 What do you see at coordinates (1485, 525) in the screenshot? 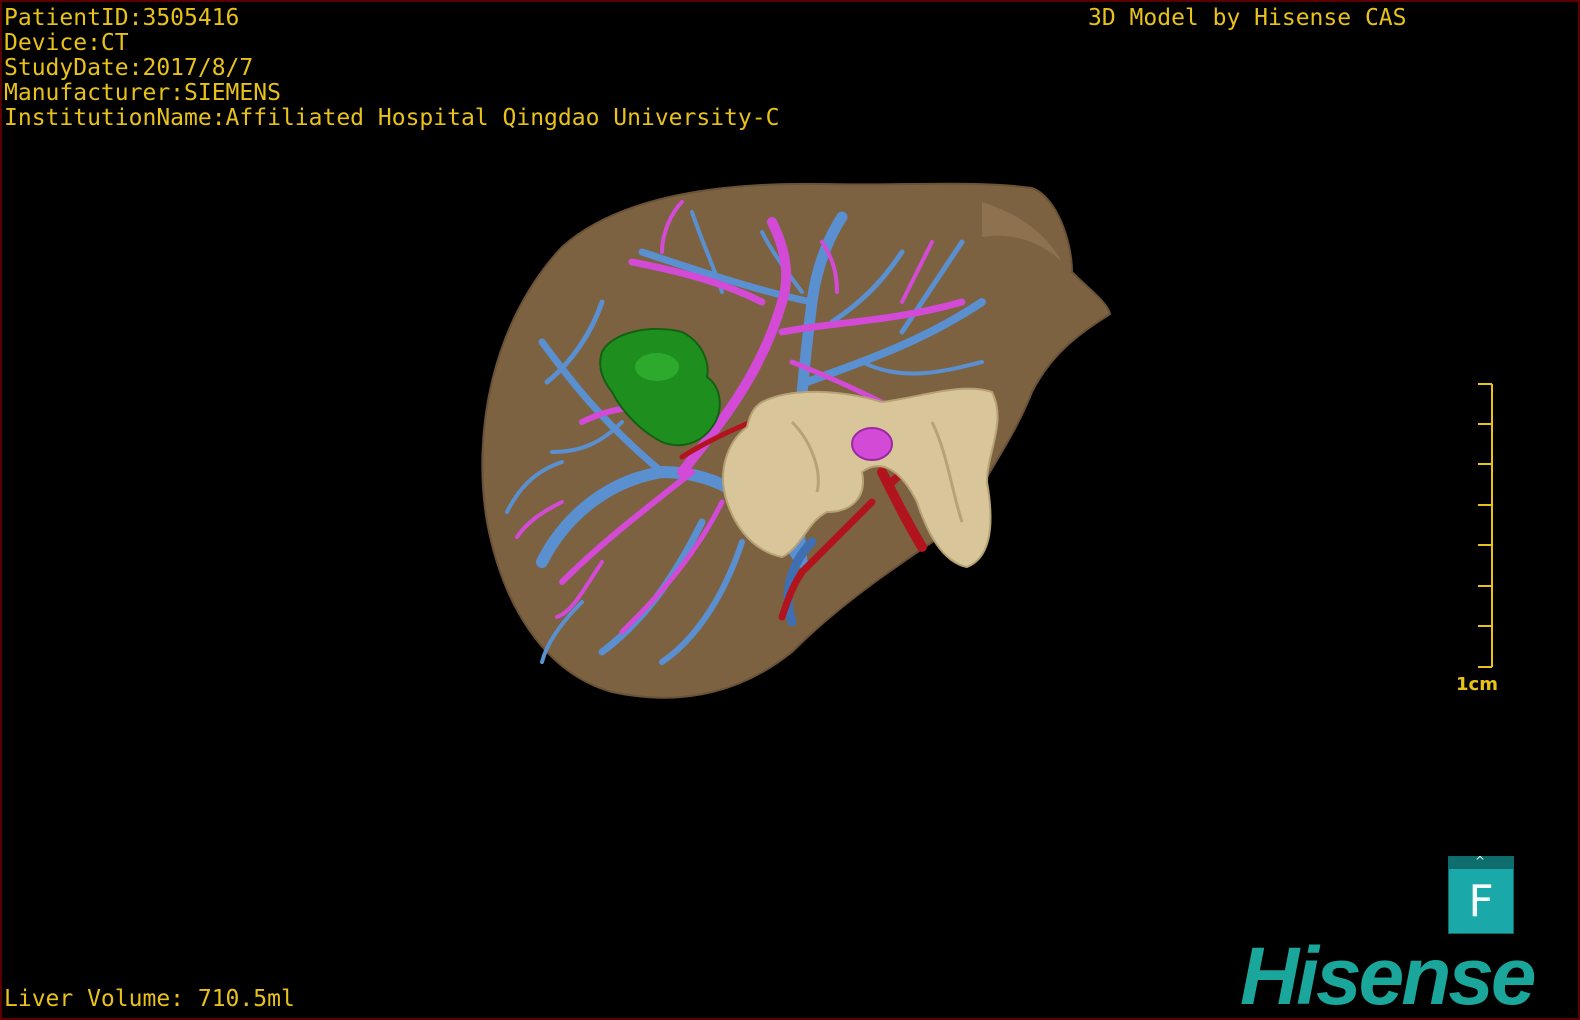
I see `scale-bar` at bounding box center [1485, 525].